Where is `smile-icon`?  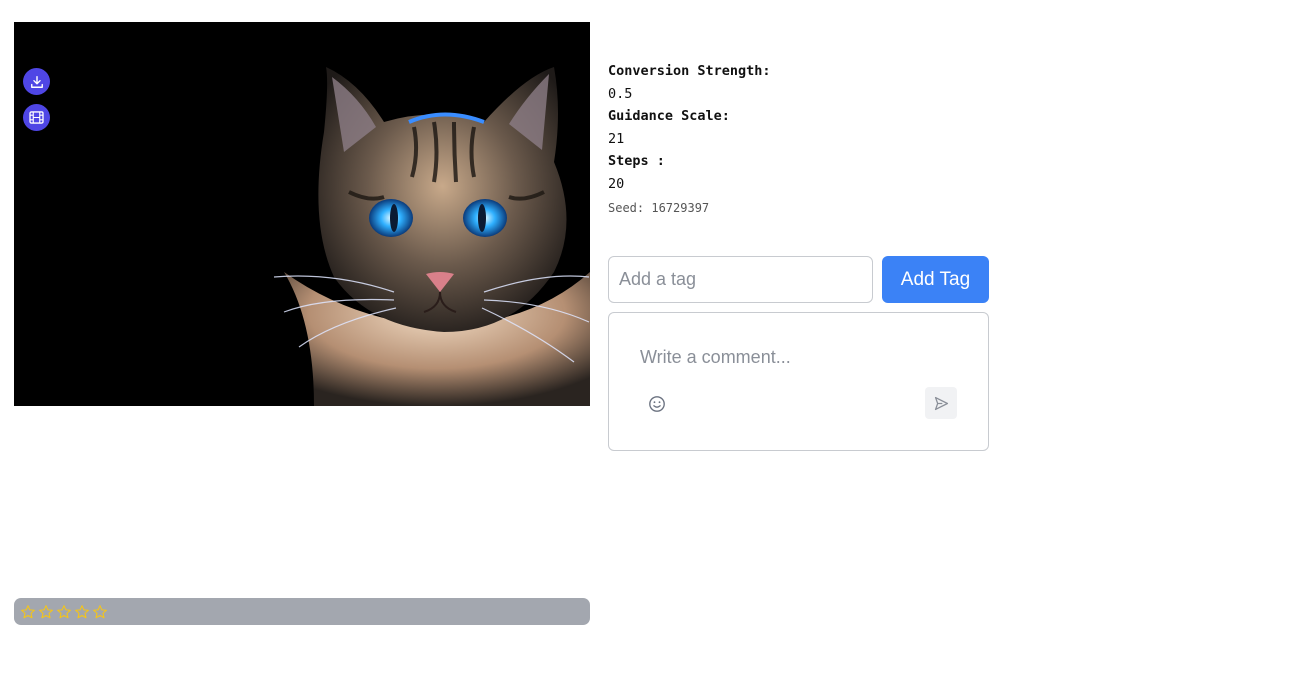
smile-icon is located at coordinates (657, 404).